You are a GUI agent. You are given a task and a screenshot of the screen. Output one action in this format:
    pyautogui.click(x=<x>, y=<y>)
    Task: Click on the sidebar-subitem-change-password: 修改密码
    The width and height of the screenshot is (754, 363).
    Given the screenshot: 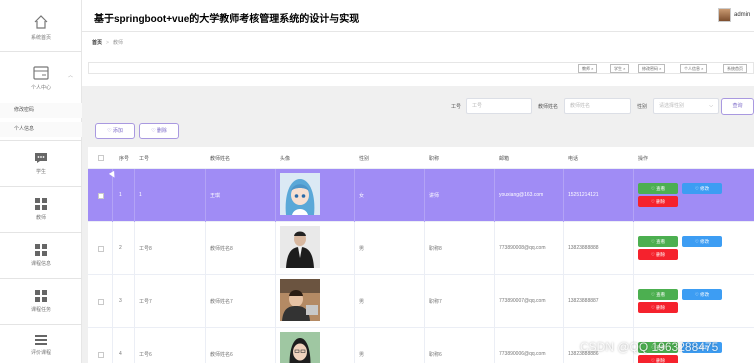 What is the action you would take?
    pyautogui.click(x=41, y=110)
    